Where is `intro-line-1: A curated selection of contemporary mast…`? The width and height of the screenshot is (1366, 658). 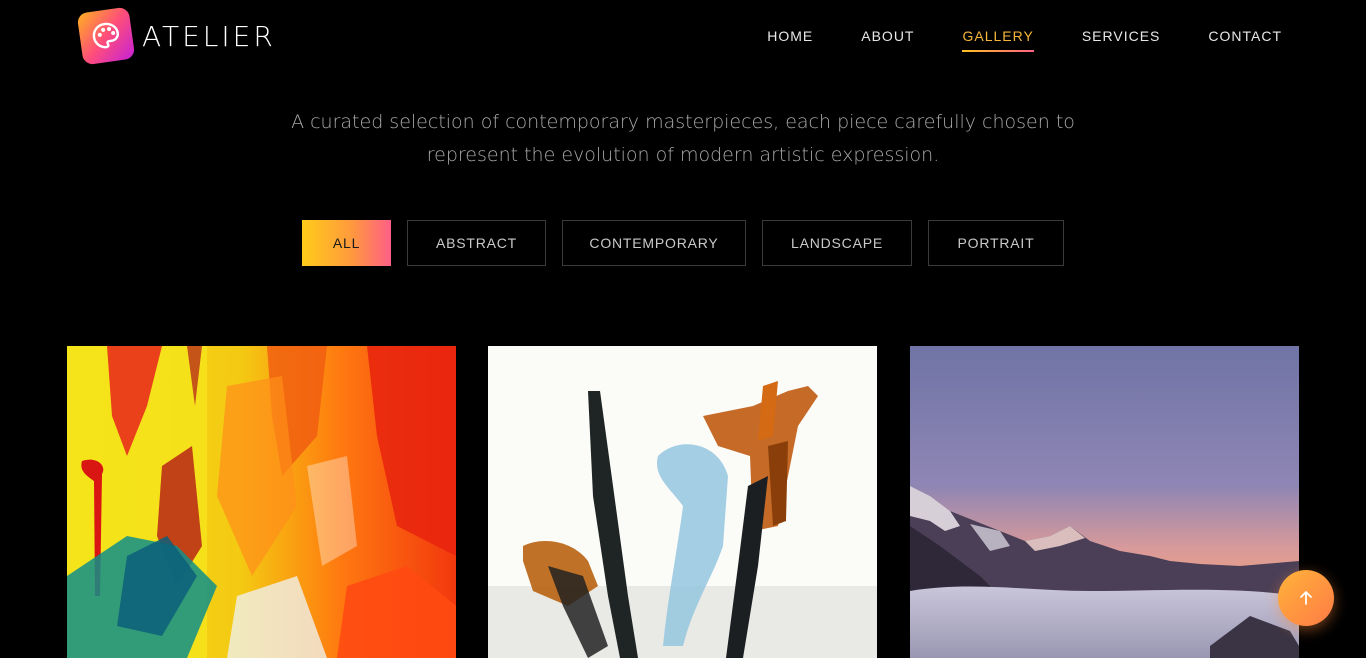
intro-line-1: A curated selection of contemporary mast… is located at coordinates (683, 122).